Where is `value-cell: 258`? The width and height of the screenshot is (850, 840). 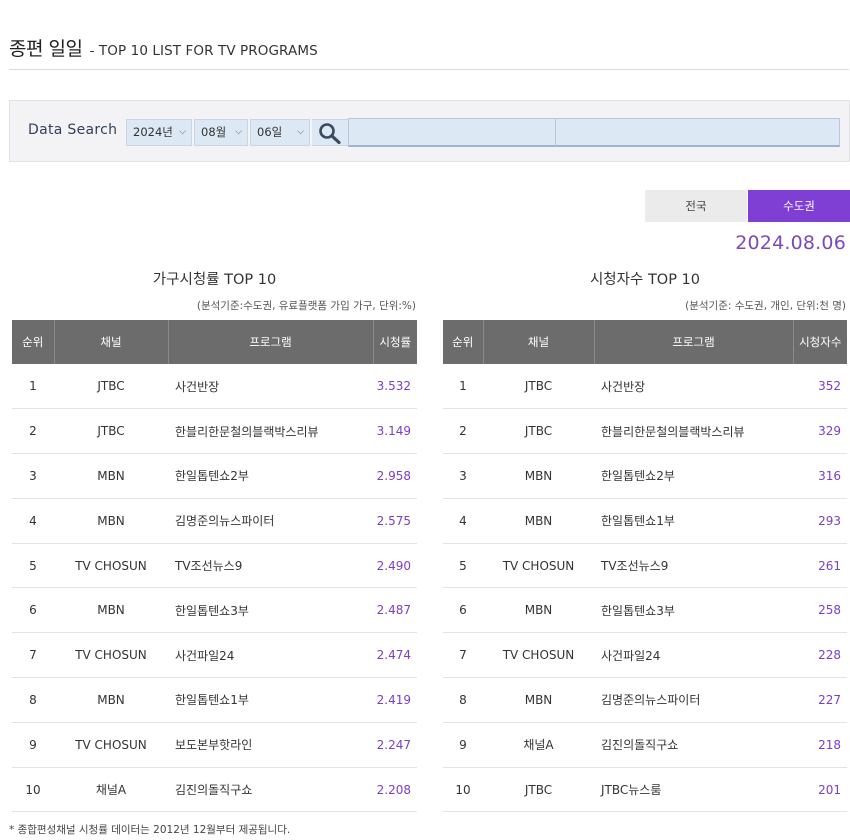 value-cell: 258 is located at coordinates (820, 610).